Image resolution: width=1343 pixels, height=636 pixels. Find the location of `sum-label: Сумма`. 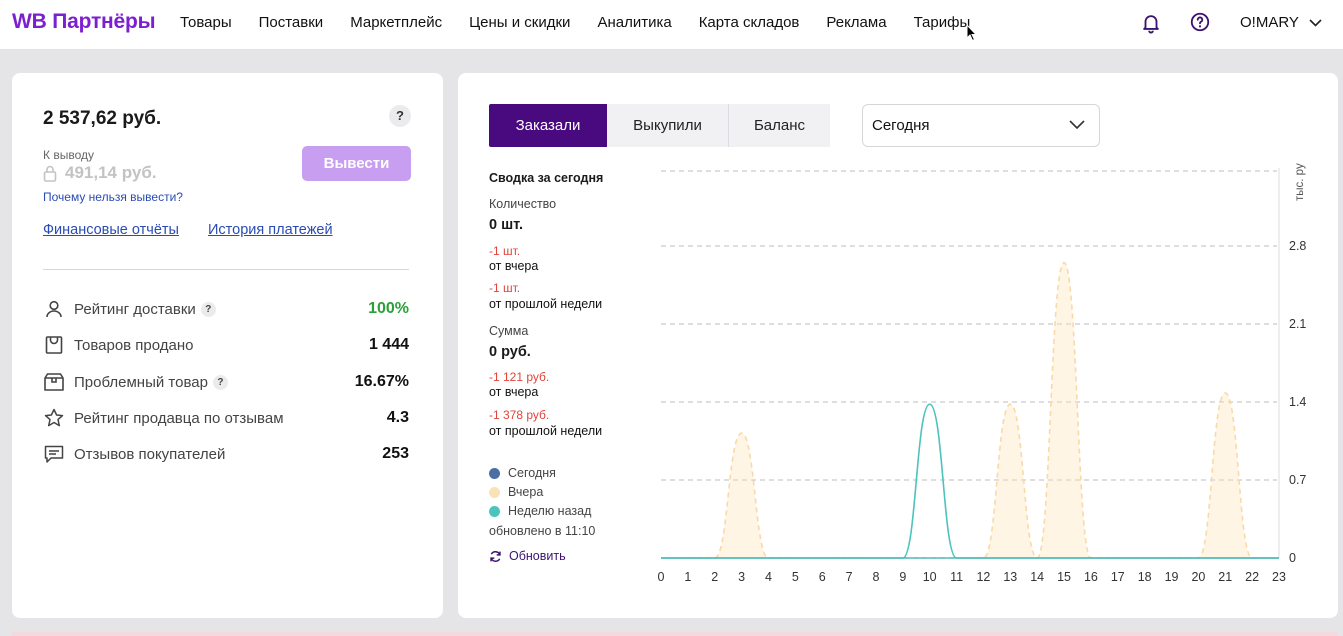

sum-label: Сумма is located at coordinates (509, 331).